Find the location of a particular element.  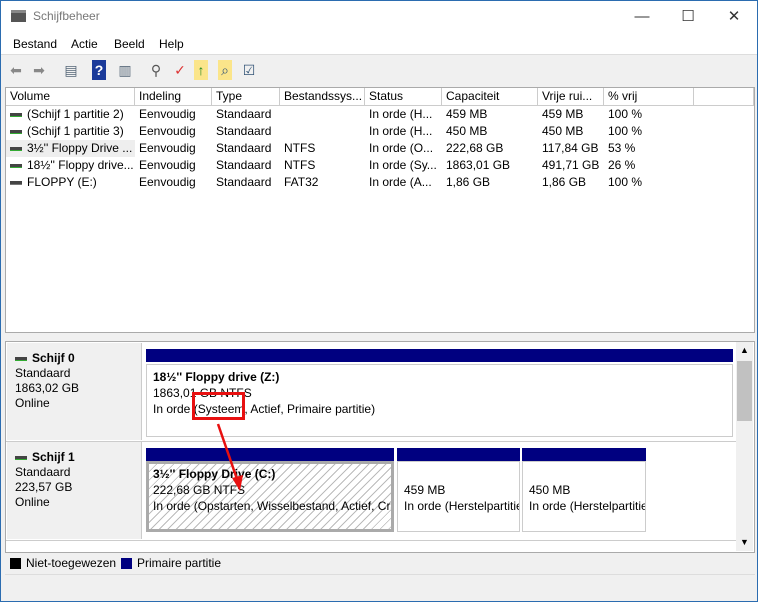

annotation-arrow is located at coordinates (229, 457).